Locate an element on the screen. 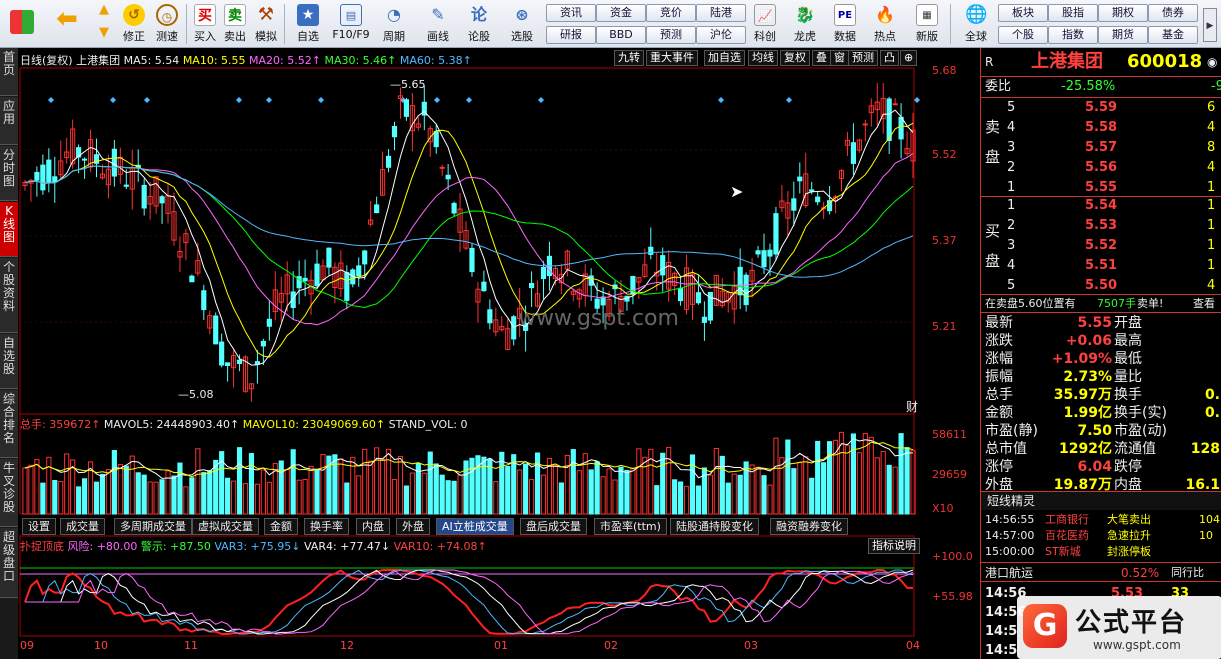  indicator-tab: 换手率 is located at coordinates (326, 526).